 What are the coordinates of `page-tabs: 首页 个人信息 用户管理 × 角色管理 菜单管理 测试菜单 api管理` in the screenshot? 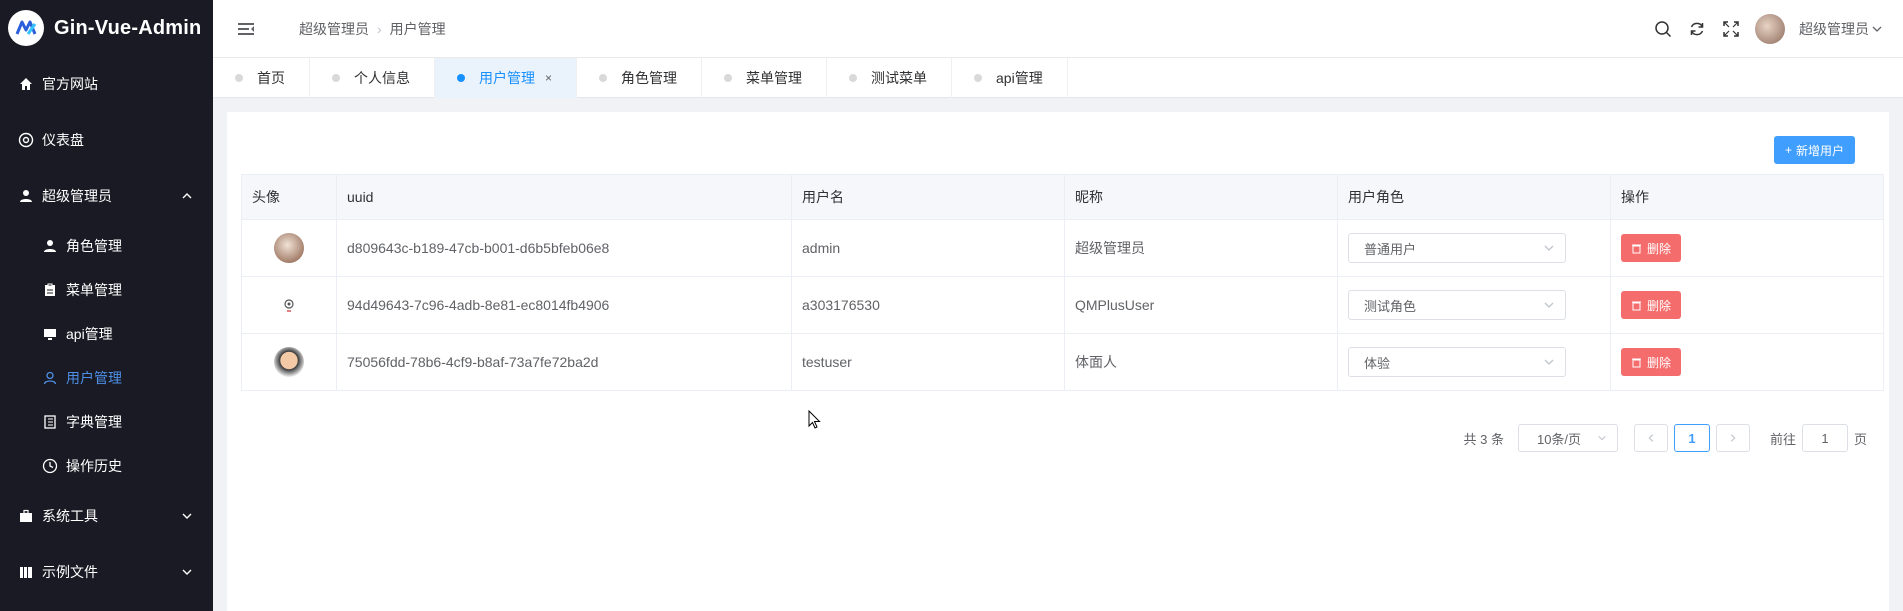 It's located at (1058, 78).